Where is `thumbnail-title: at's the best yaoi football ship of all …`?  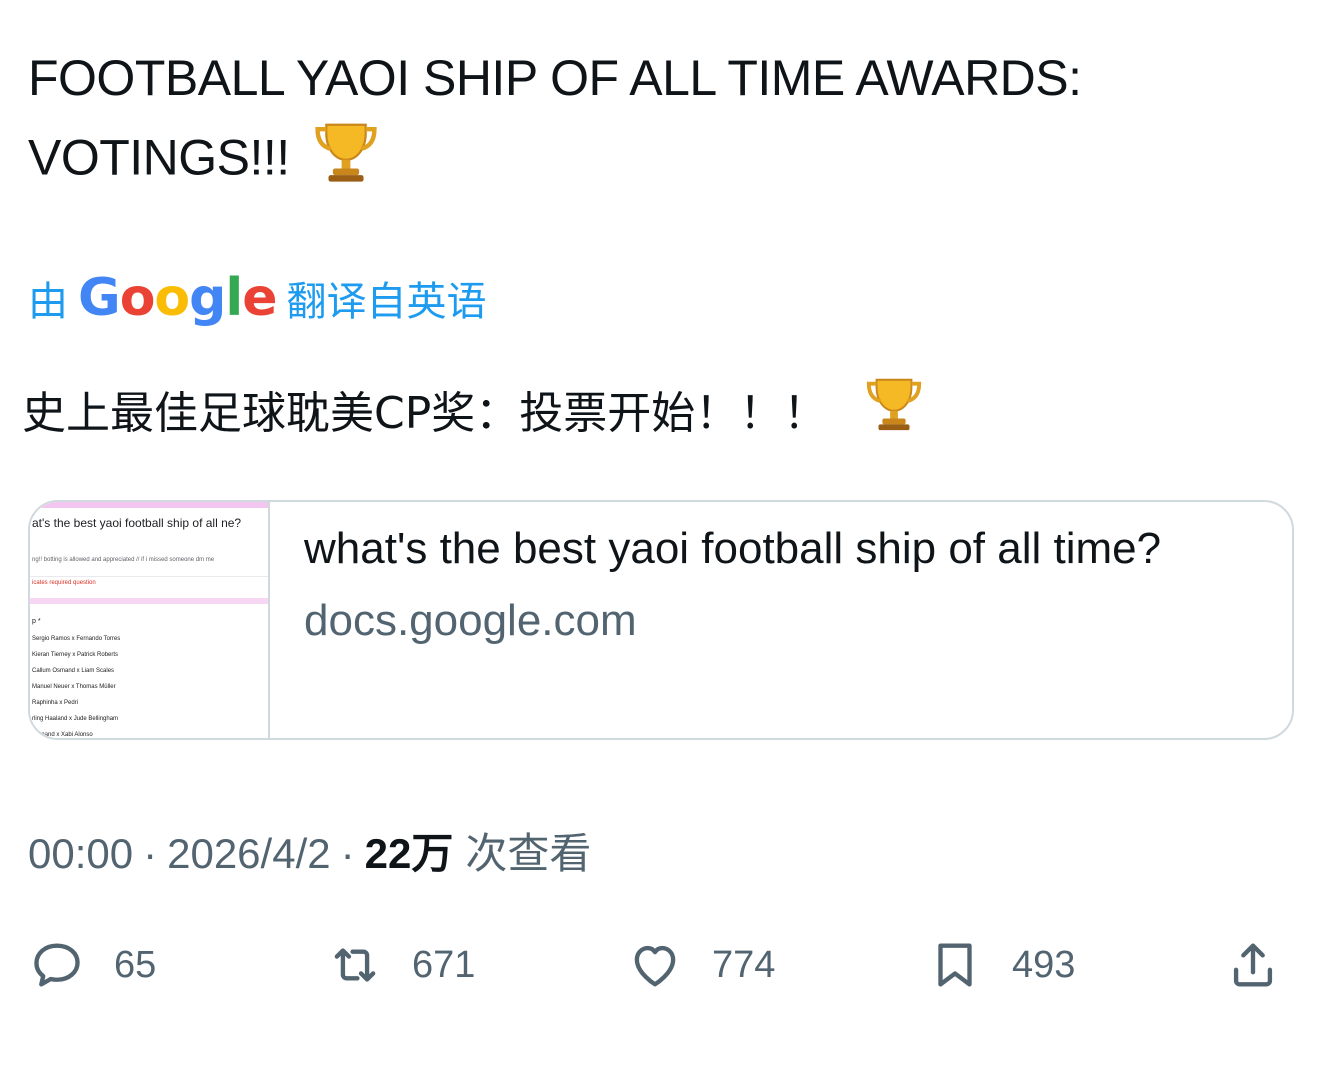
thumbnail-title: at's the best yaoi football ship of all … is located at coordinates (137, 523).